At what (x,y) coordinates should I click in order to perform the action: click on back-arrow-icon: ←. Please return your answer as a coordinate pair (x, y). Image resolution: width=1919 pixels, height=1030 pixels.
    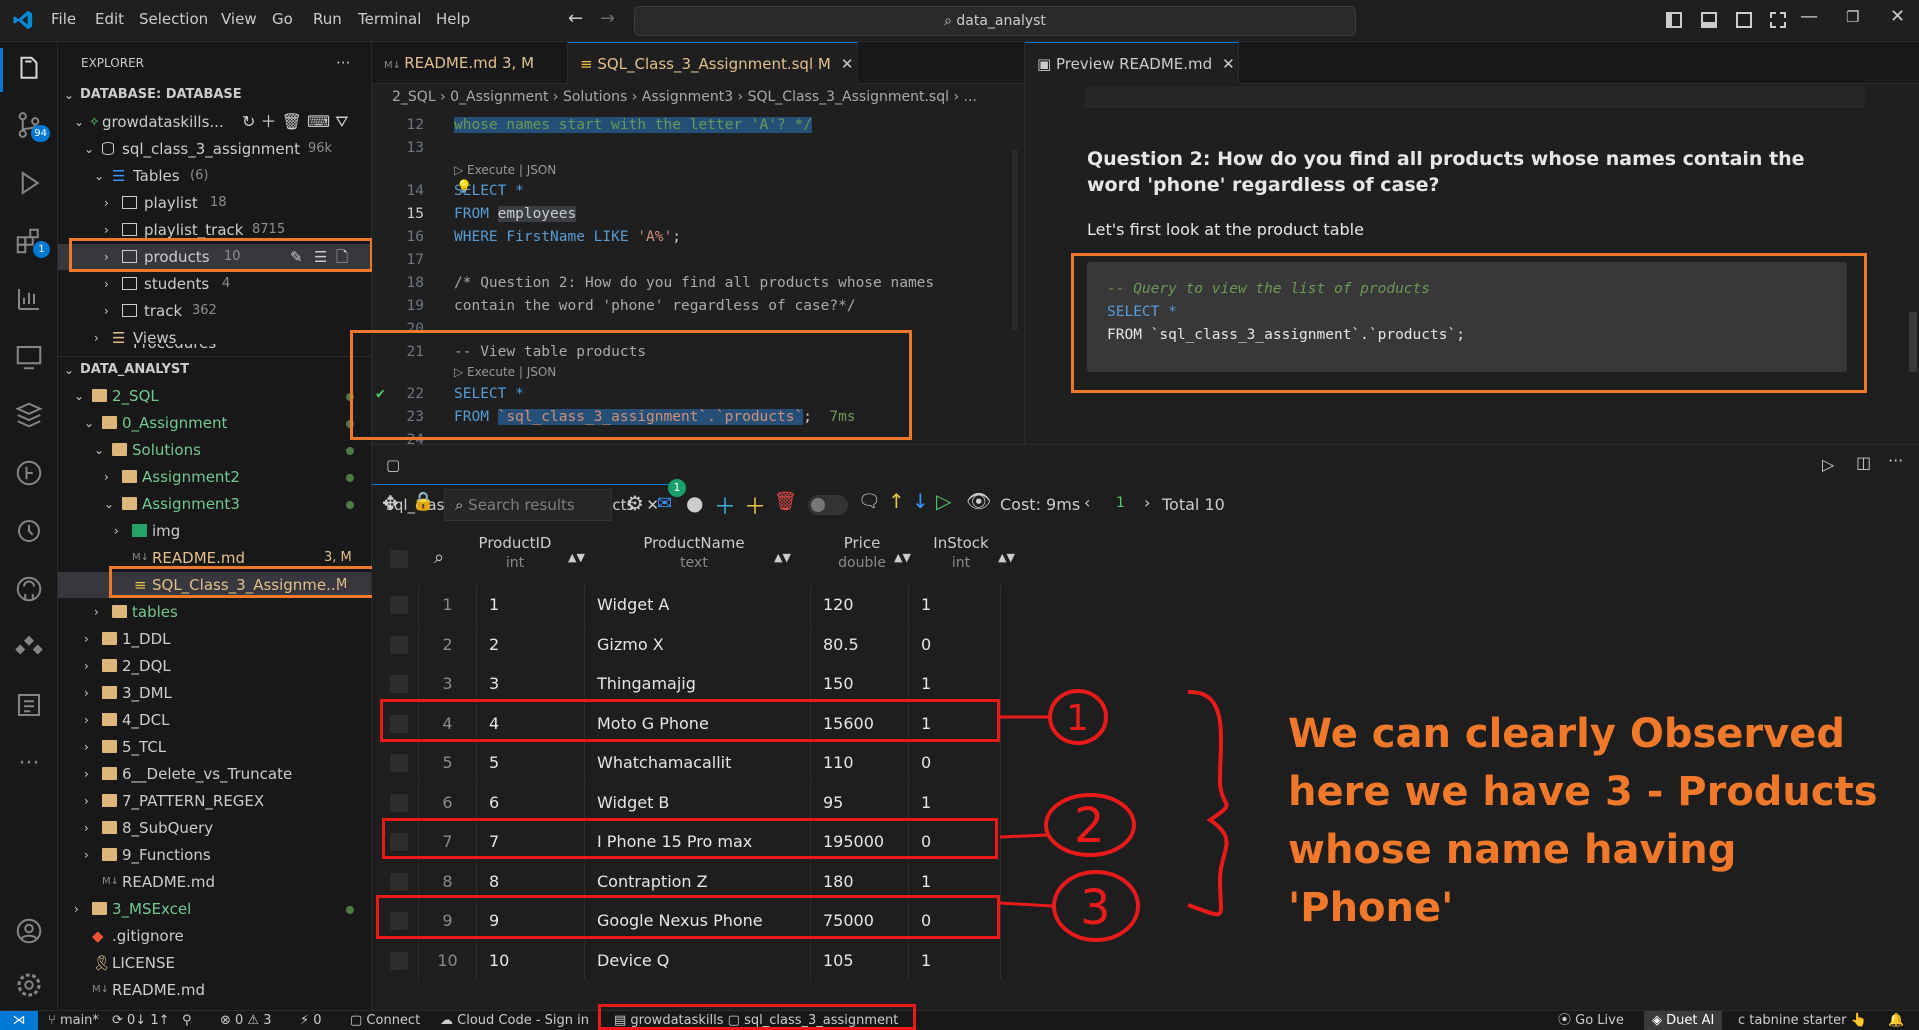
    Looking at the image, I should click on (575, 18).